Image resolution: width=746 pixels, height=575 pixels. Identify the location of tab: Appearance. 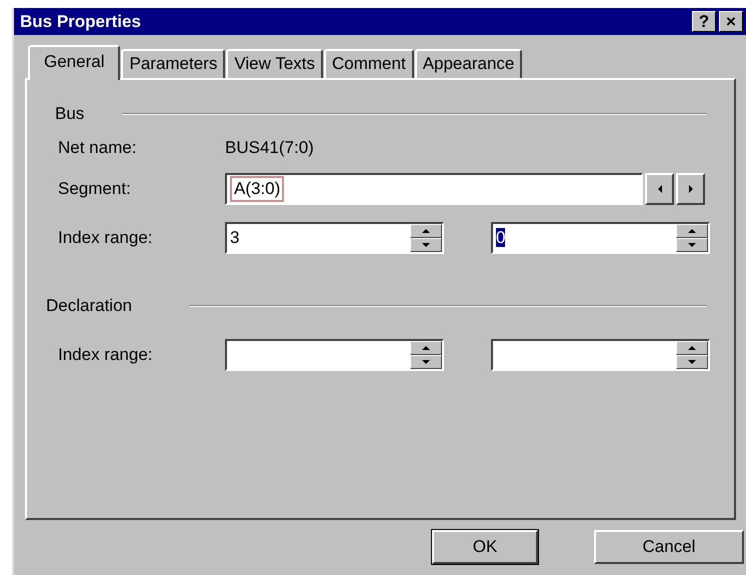
(468, 63).